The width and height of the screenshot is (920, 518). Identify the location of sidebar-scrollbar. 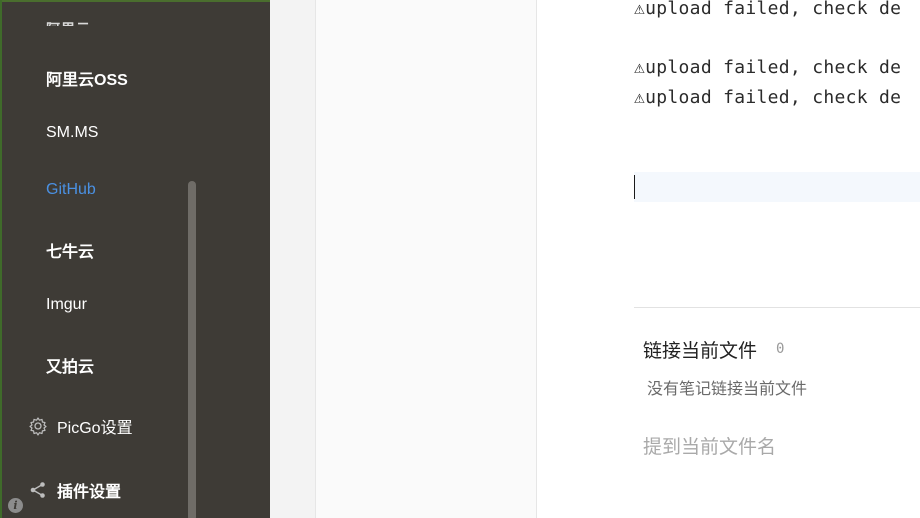
(192, 349).